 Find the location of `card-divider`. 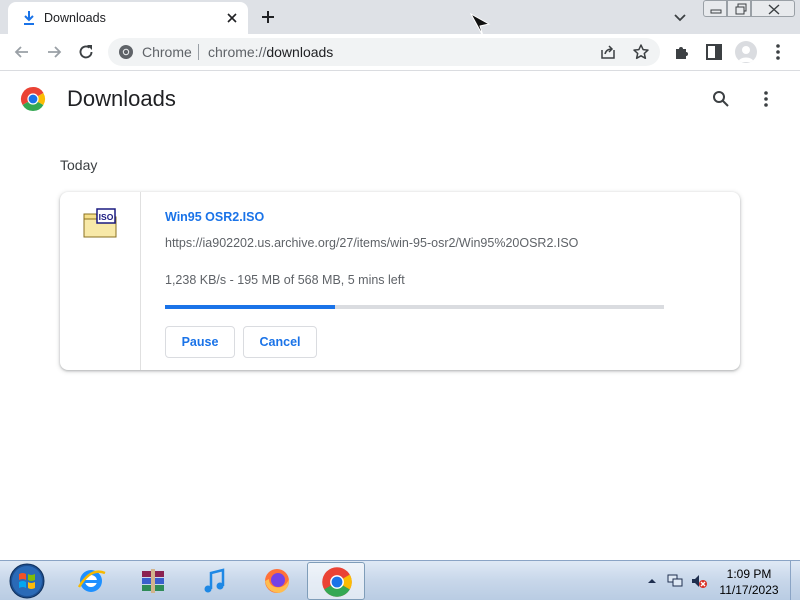

card-divider is located at coordinates (140, 281).